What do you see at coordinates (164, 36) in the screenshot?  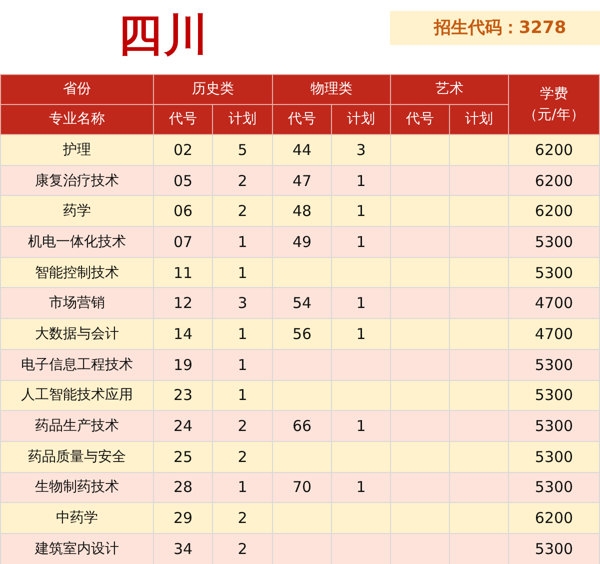 I see `page-title: 四川` at bounding box center [164, 36].